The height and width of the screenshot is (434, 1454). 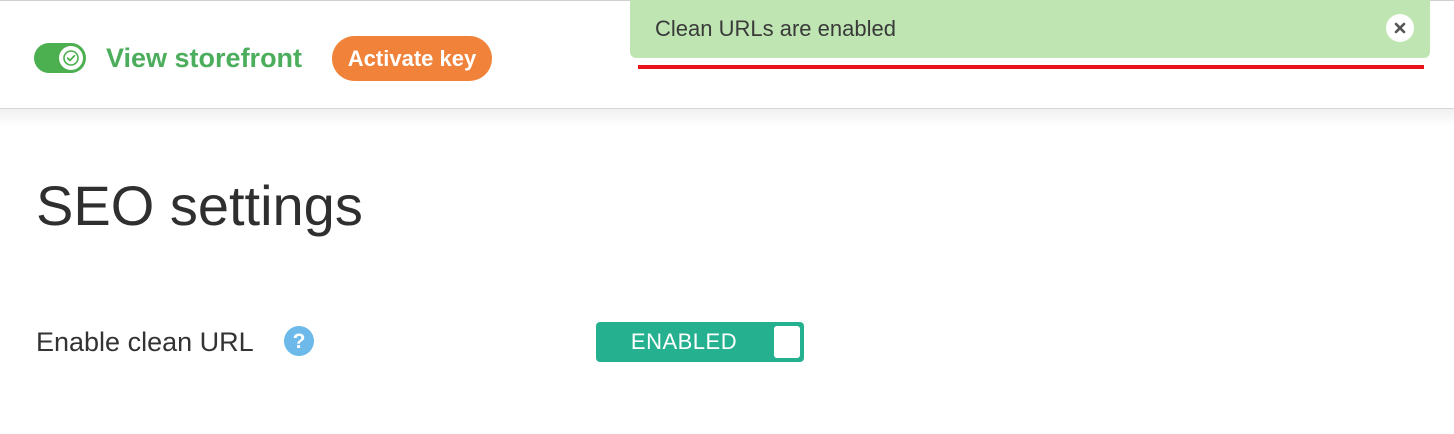 What do you see at coordinates (412, 58) in the screenshot?
I see `activate-key-button: Activate key` at bounding box center [412, 58].